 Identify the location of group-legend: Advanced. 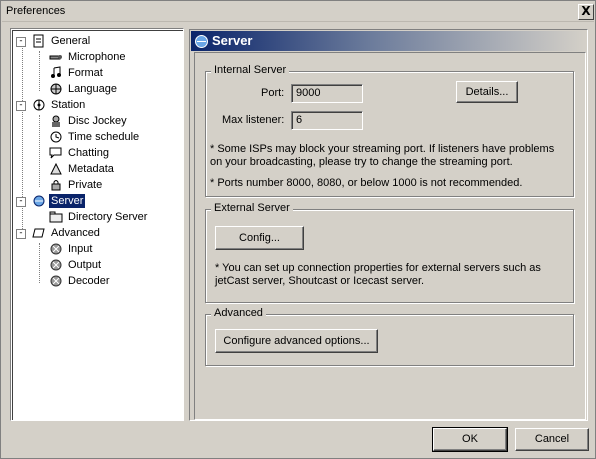
(238, 313).